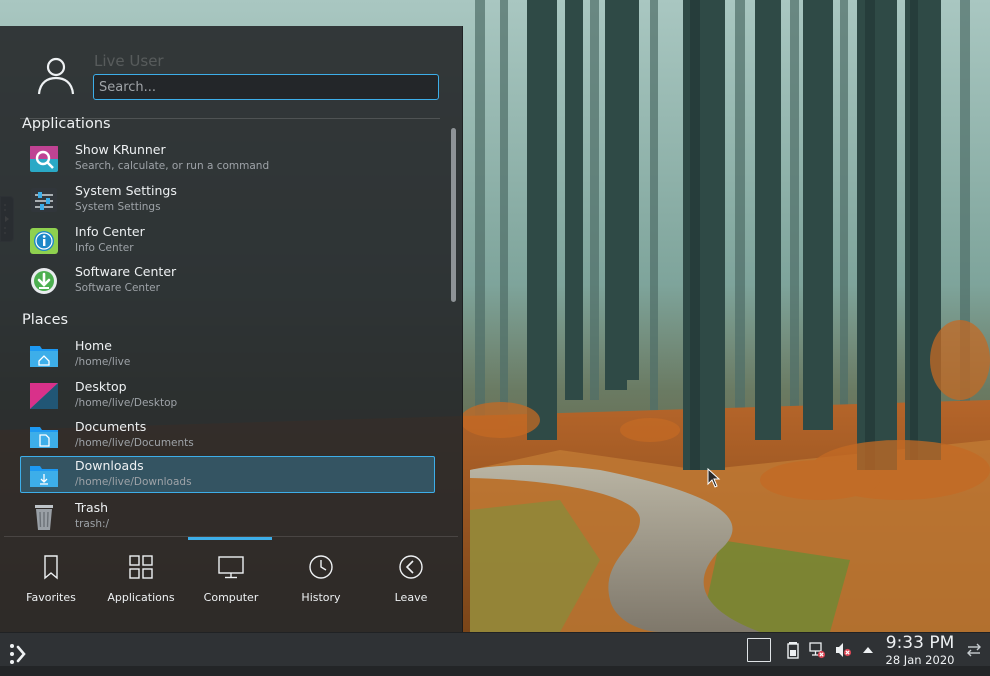 The height and width of the screenshot is (676, 990). What do you see at coordinates (141, 597) in the screenshot?
I see `tab-label: Applications` at bounding box center [141, 597].